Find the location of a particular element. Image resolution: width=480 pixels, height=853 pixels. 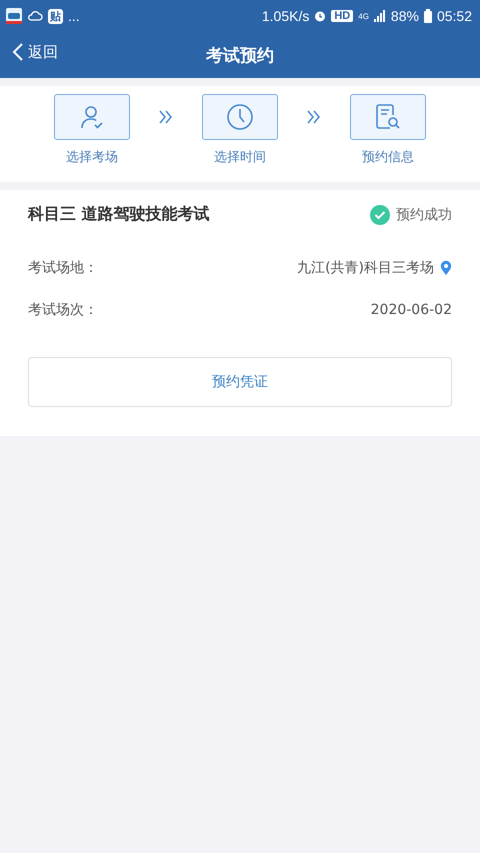

location-pin-icon is located at coordinates (446, 268).